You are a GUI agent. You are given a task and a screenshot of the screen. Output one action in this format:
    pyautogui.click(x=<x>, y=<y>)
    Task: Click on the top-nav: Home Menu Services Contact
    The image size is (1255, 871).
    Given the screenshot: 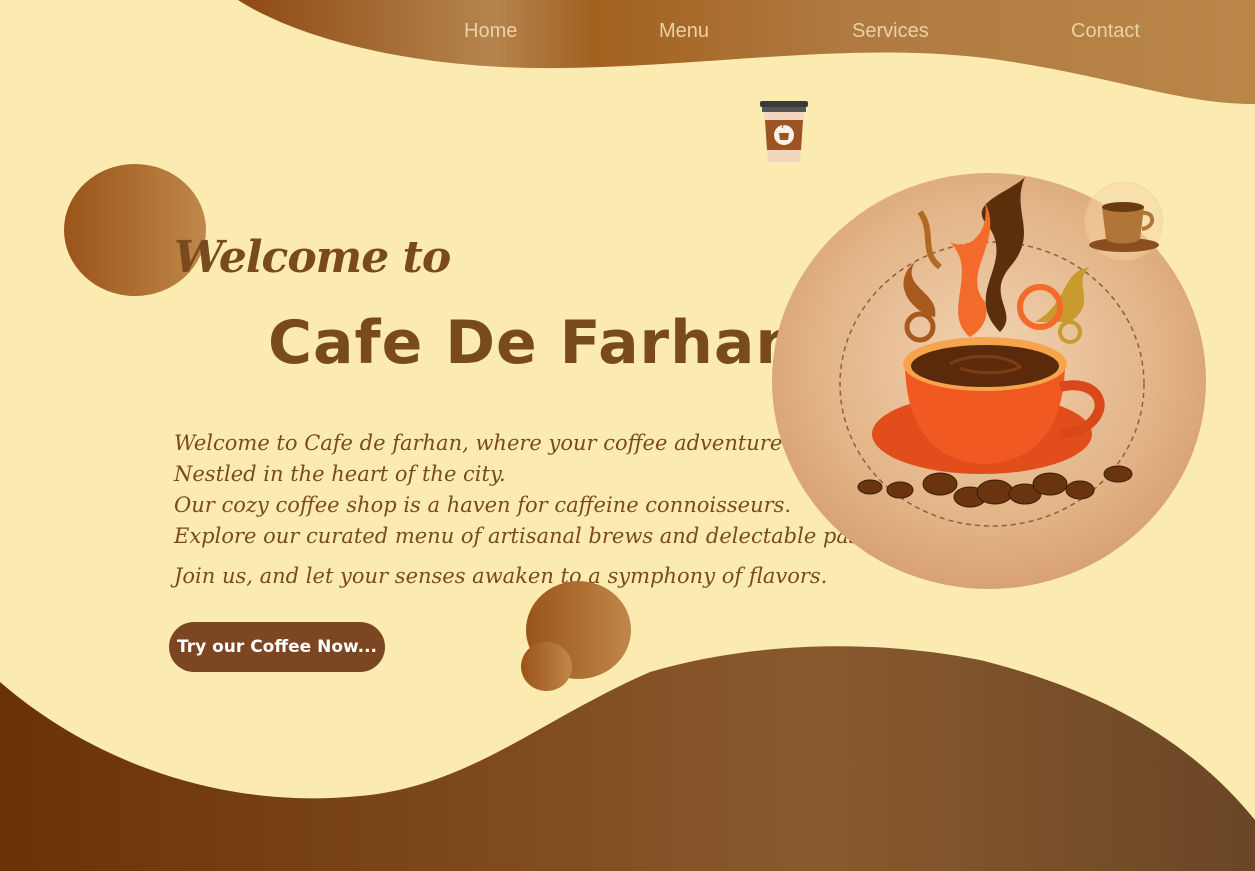 What is the action you would take?
    pyautogui.click(x=627, y=35)
    